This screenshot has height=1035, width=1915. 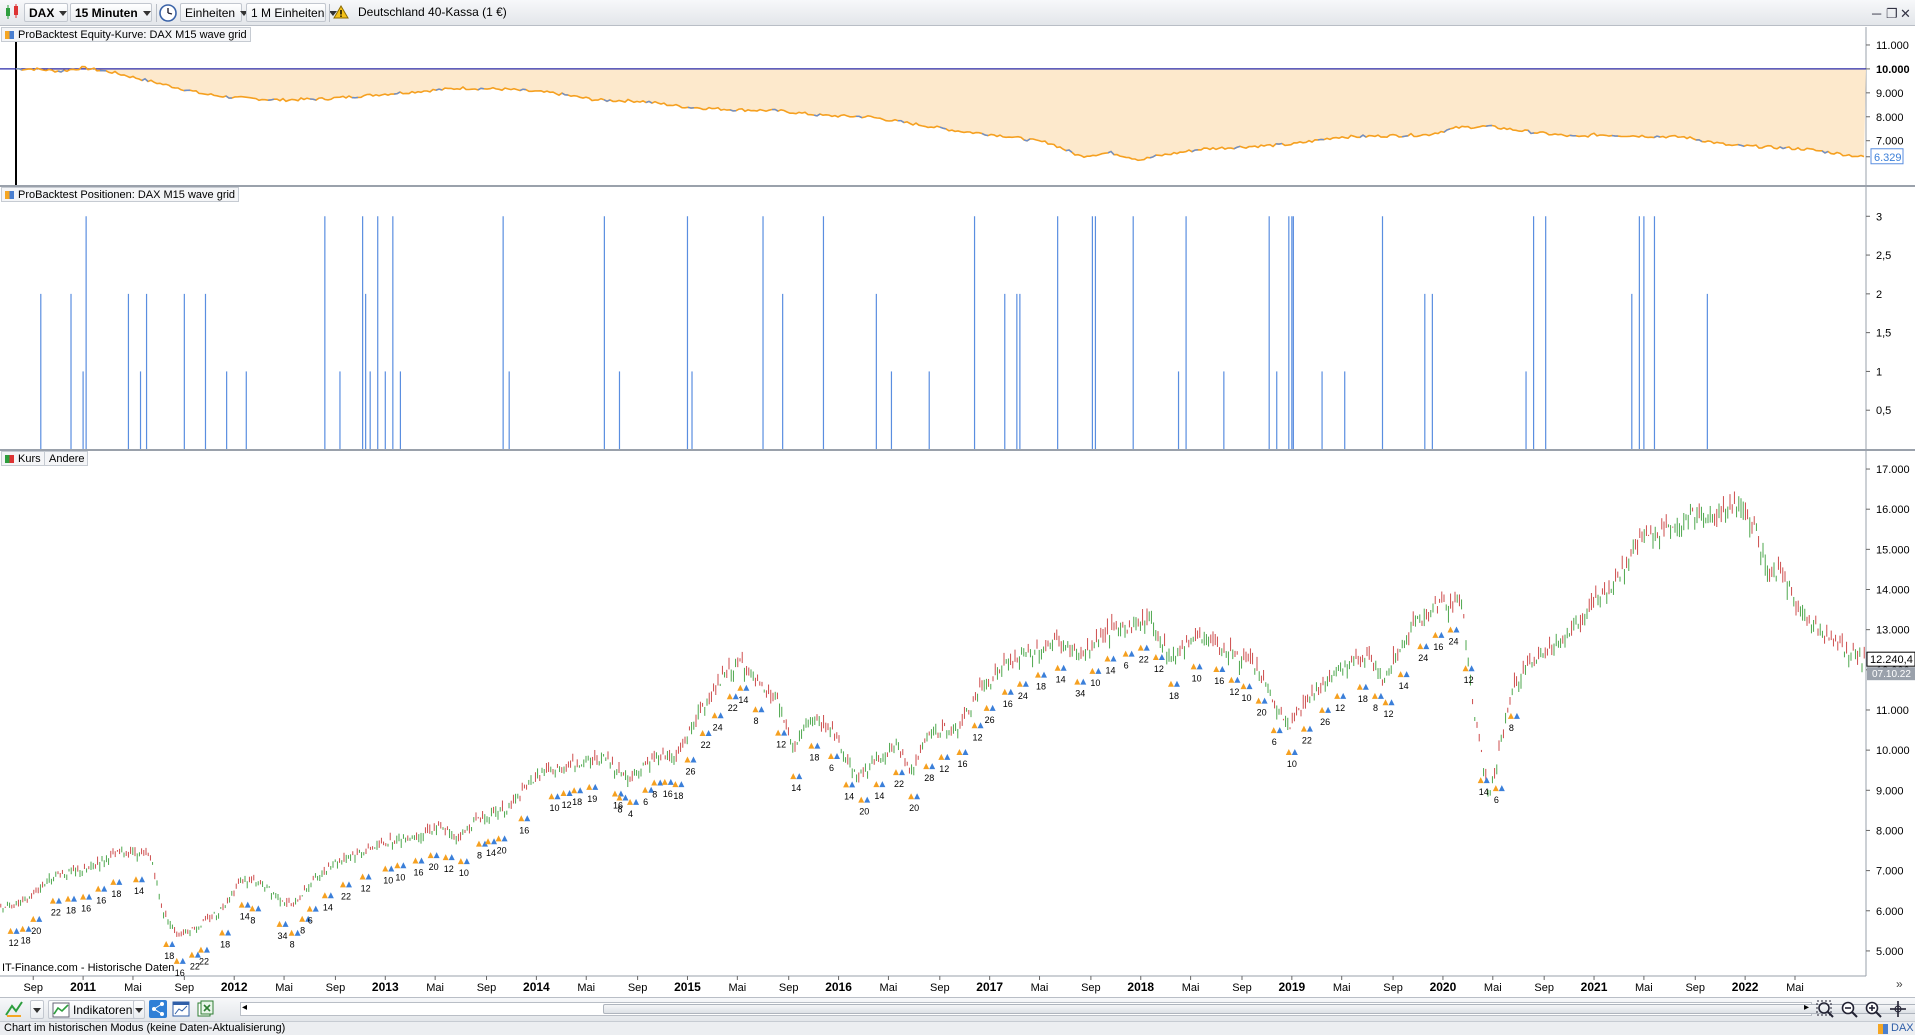 I want to click on time-axis-label: 2018, so click(x=1140, y=987).